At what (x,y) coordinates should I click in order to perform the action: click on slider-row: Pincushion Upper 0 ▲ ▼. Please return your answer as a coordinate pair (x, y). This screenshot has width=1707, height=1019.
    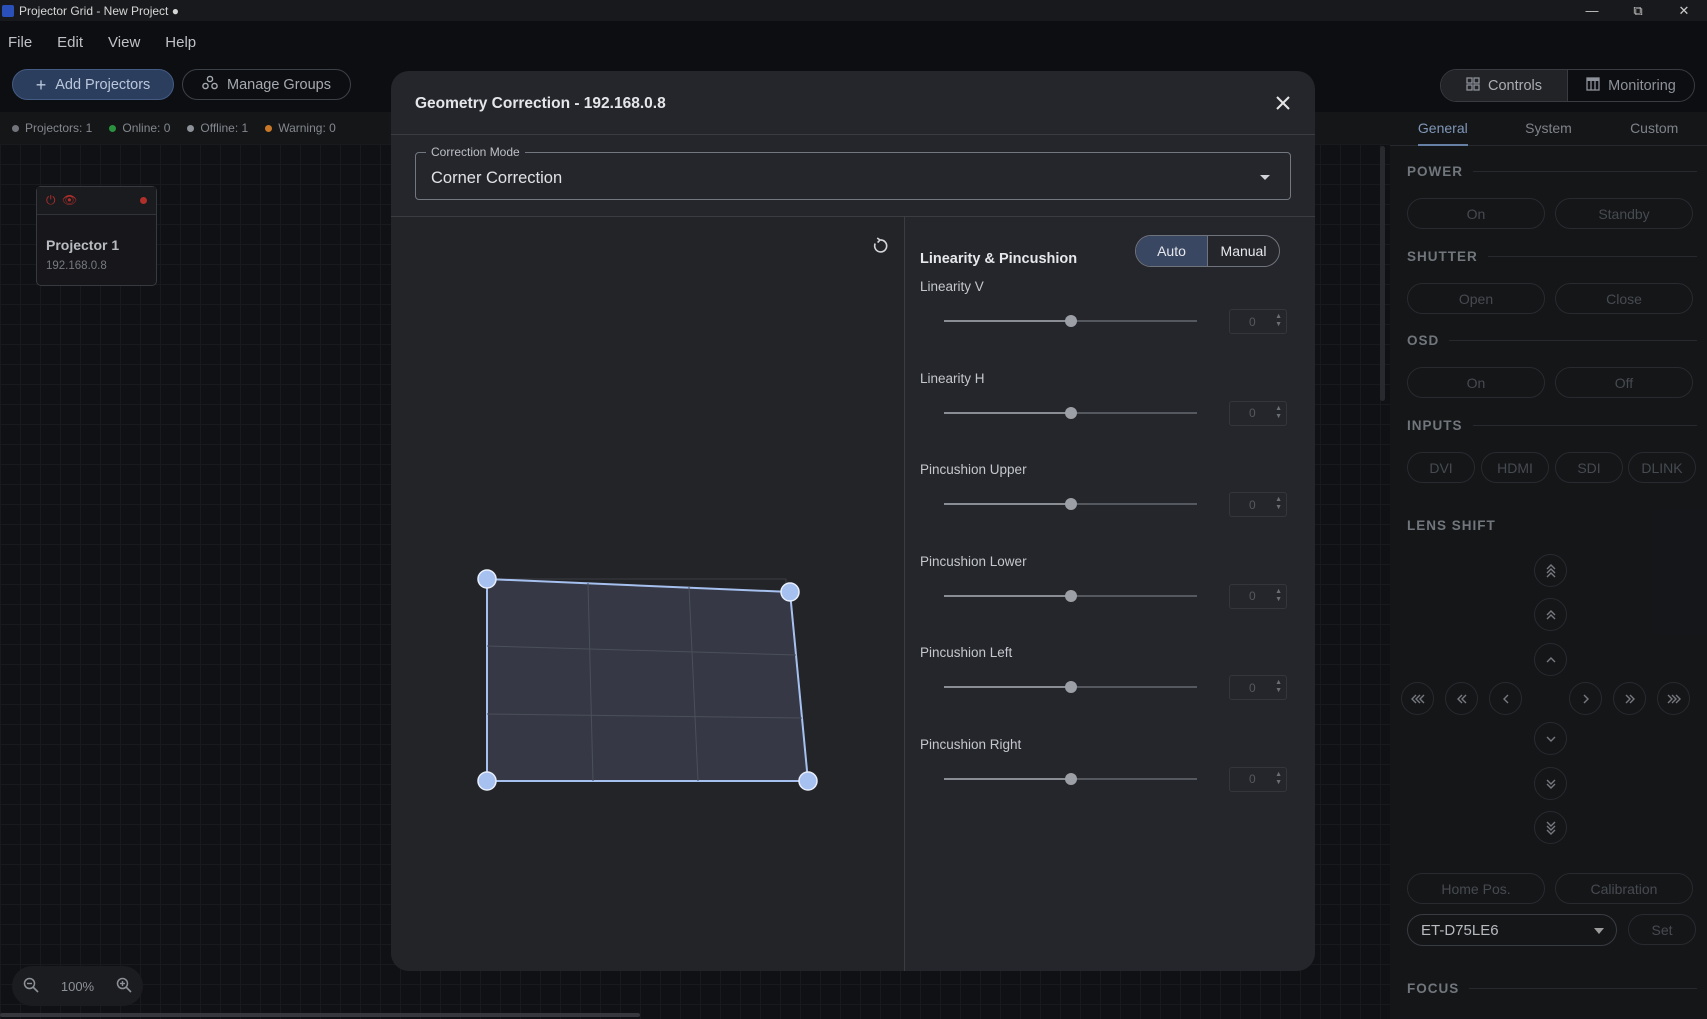
    Looking at the image, I should click on (1110, 507).